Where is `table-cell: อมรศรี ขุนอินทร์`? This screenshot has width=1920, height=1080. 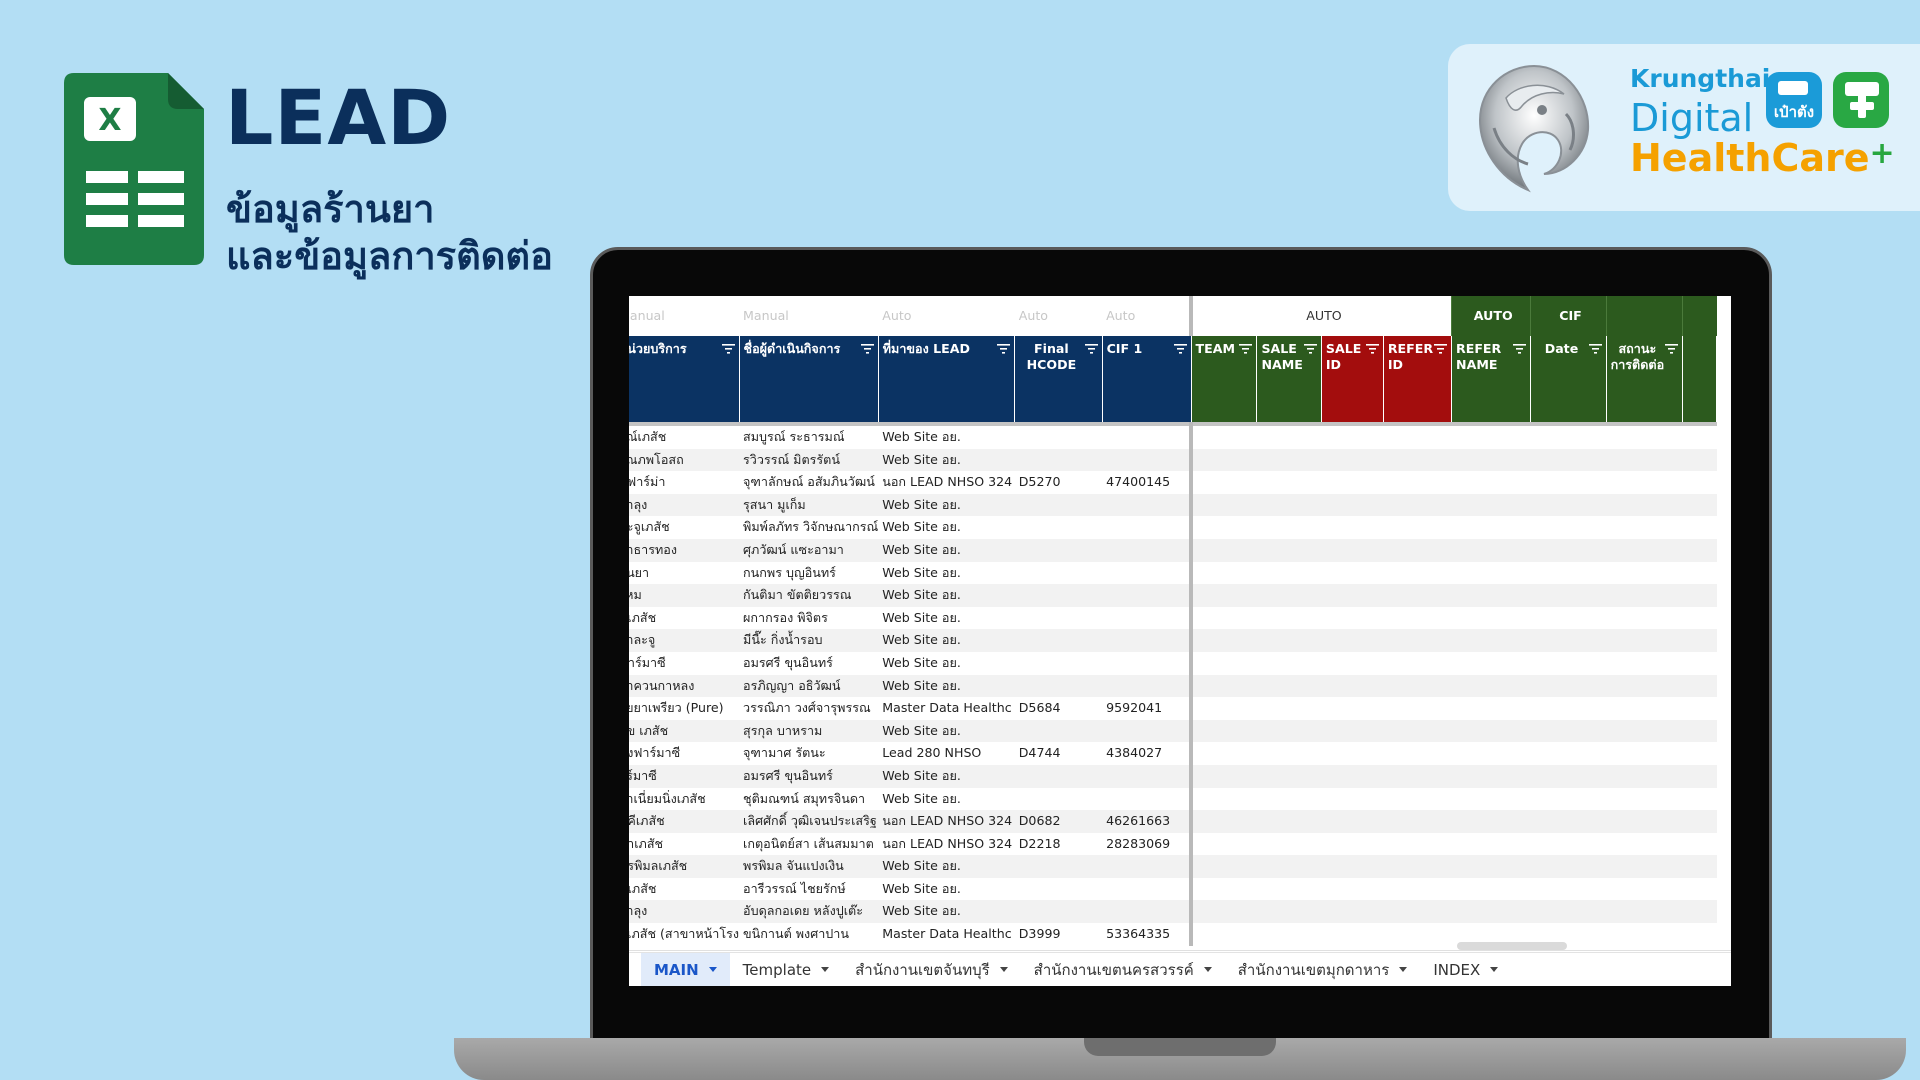
table-cell: อมรศรี ขุนอินทร์ is located at coordinates (809, 776).